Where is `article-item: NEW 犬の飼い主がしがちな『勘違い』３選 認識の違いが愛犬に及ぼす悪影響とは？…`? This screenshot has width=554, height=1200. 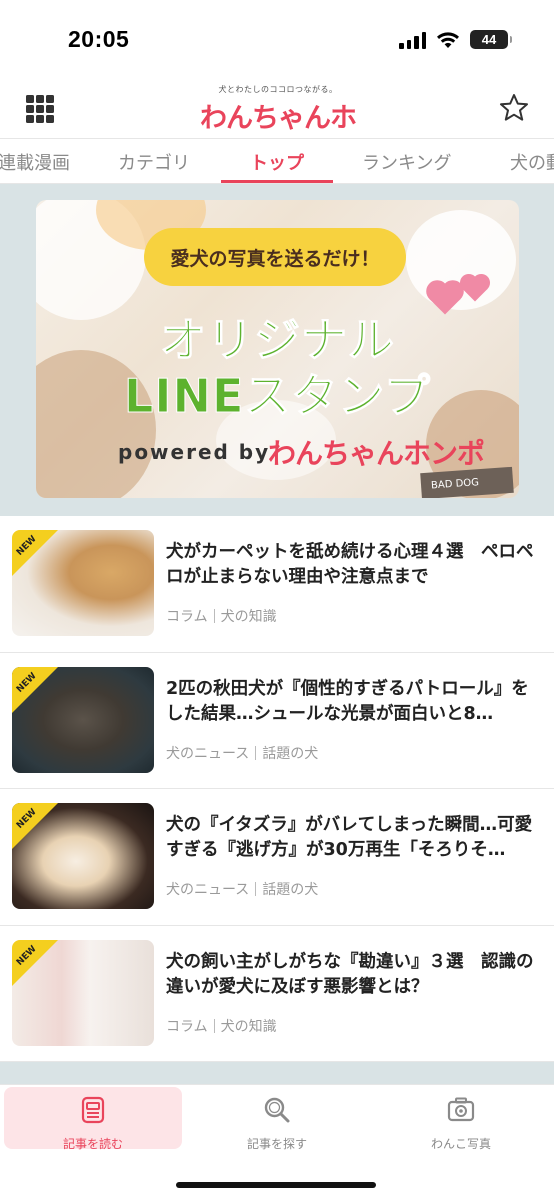
article-item: NEW 犬の飼い主がしがちな『勘違い』３選 認識の違いが愛犬に及ぼす悪影響とは？… is located at coordinates (277, 993).